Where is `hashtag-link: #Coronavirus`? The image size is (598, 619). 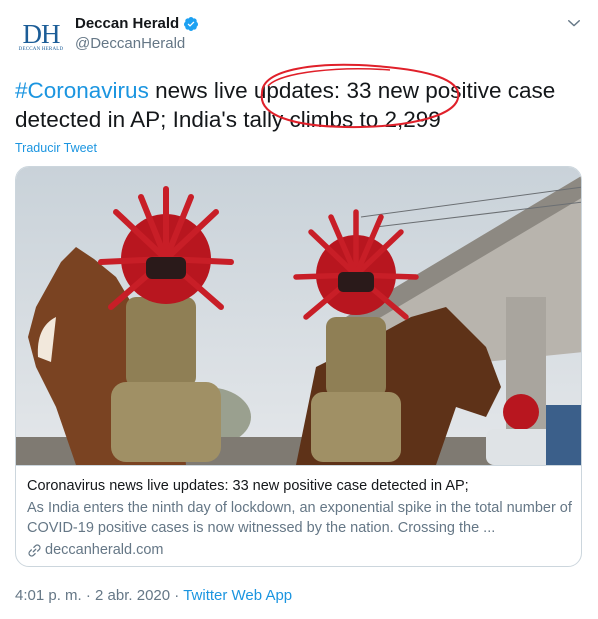 hashtag-link: #Coronavirus is located at coordinates (82, 90).